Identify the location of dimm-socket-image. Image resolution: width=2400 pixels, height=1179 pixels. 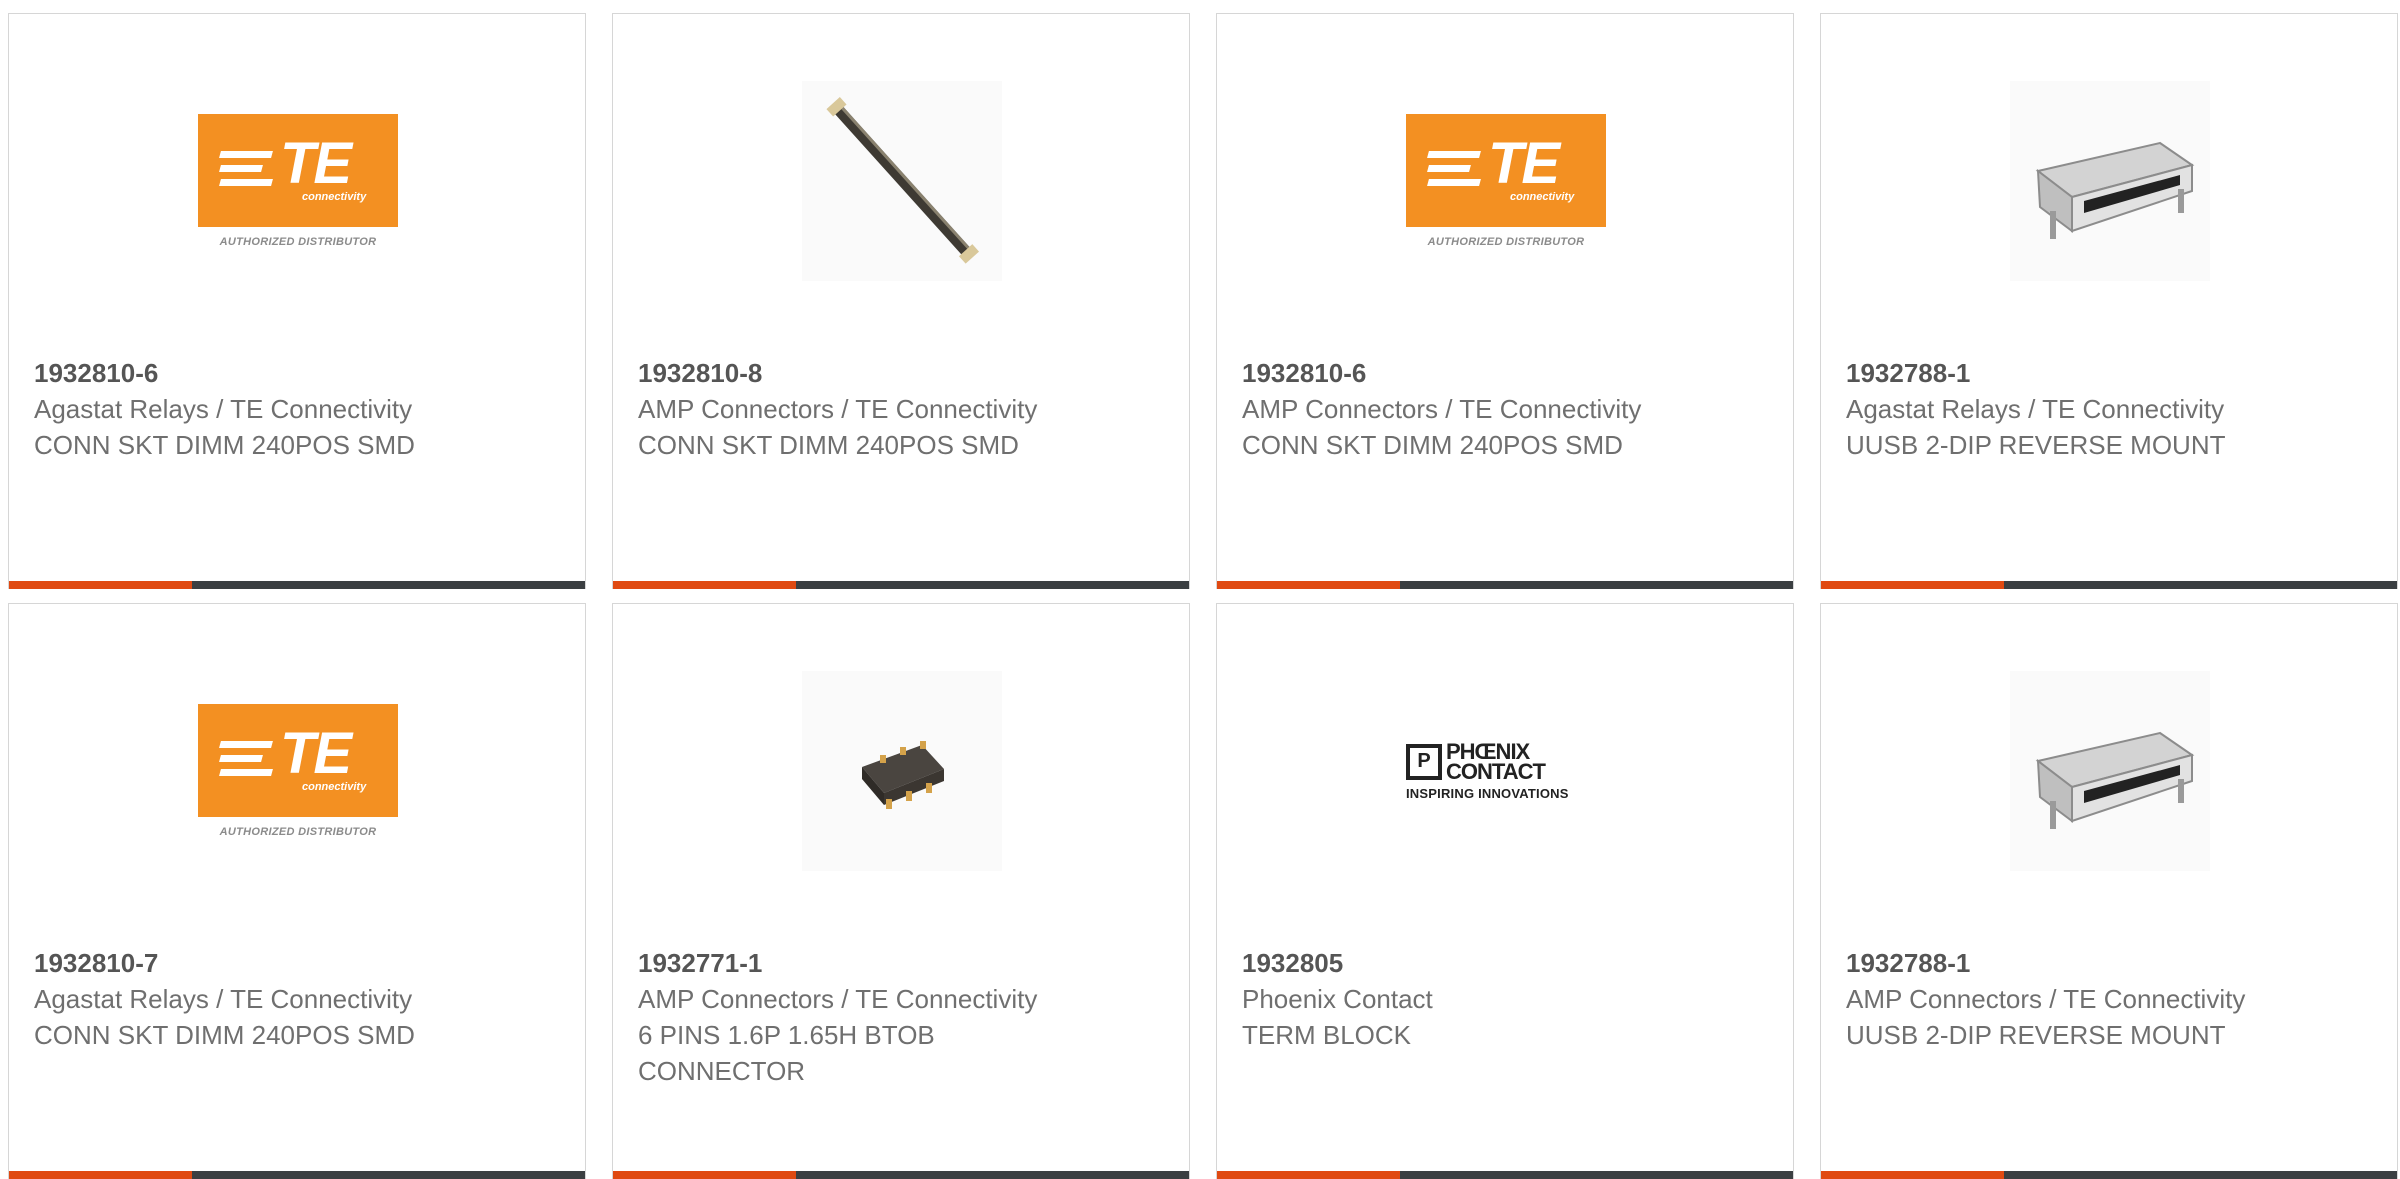
(902, 181).